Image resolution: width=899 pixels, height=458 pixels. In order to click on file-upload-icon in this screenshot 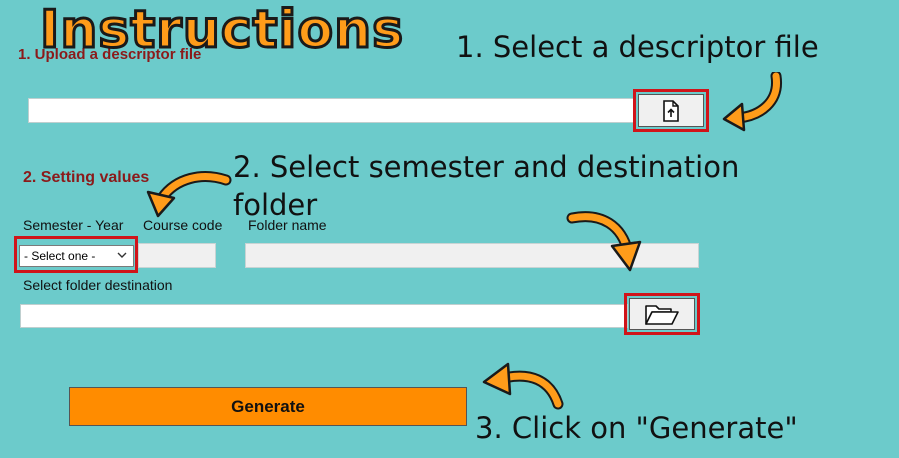, I will do `click(671, 110)`.